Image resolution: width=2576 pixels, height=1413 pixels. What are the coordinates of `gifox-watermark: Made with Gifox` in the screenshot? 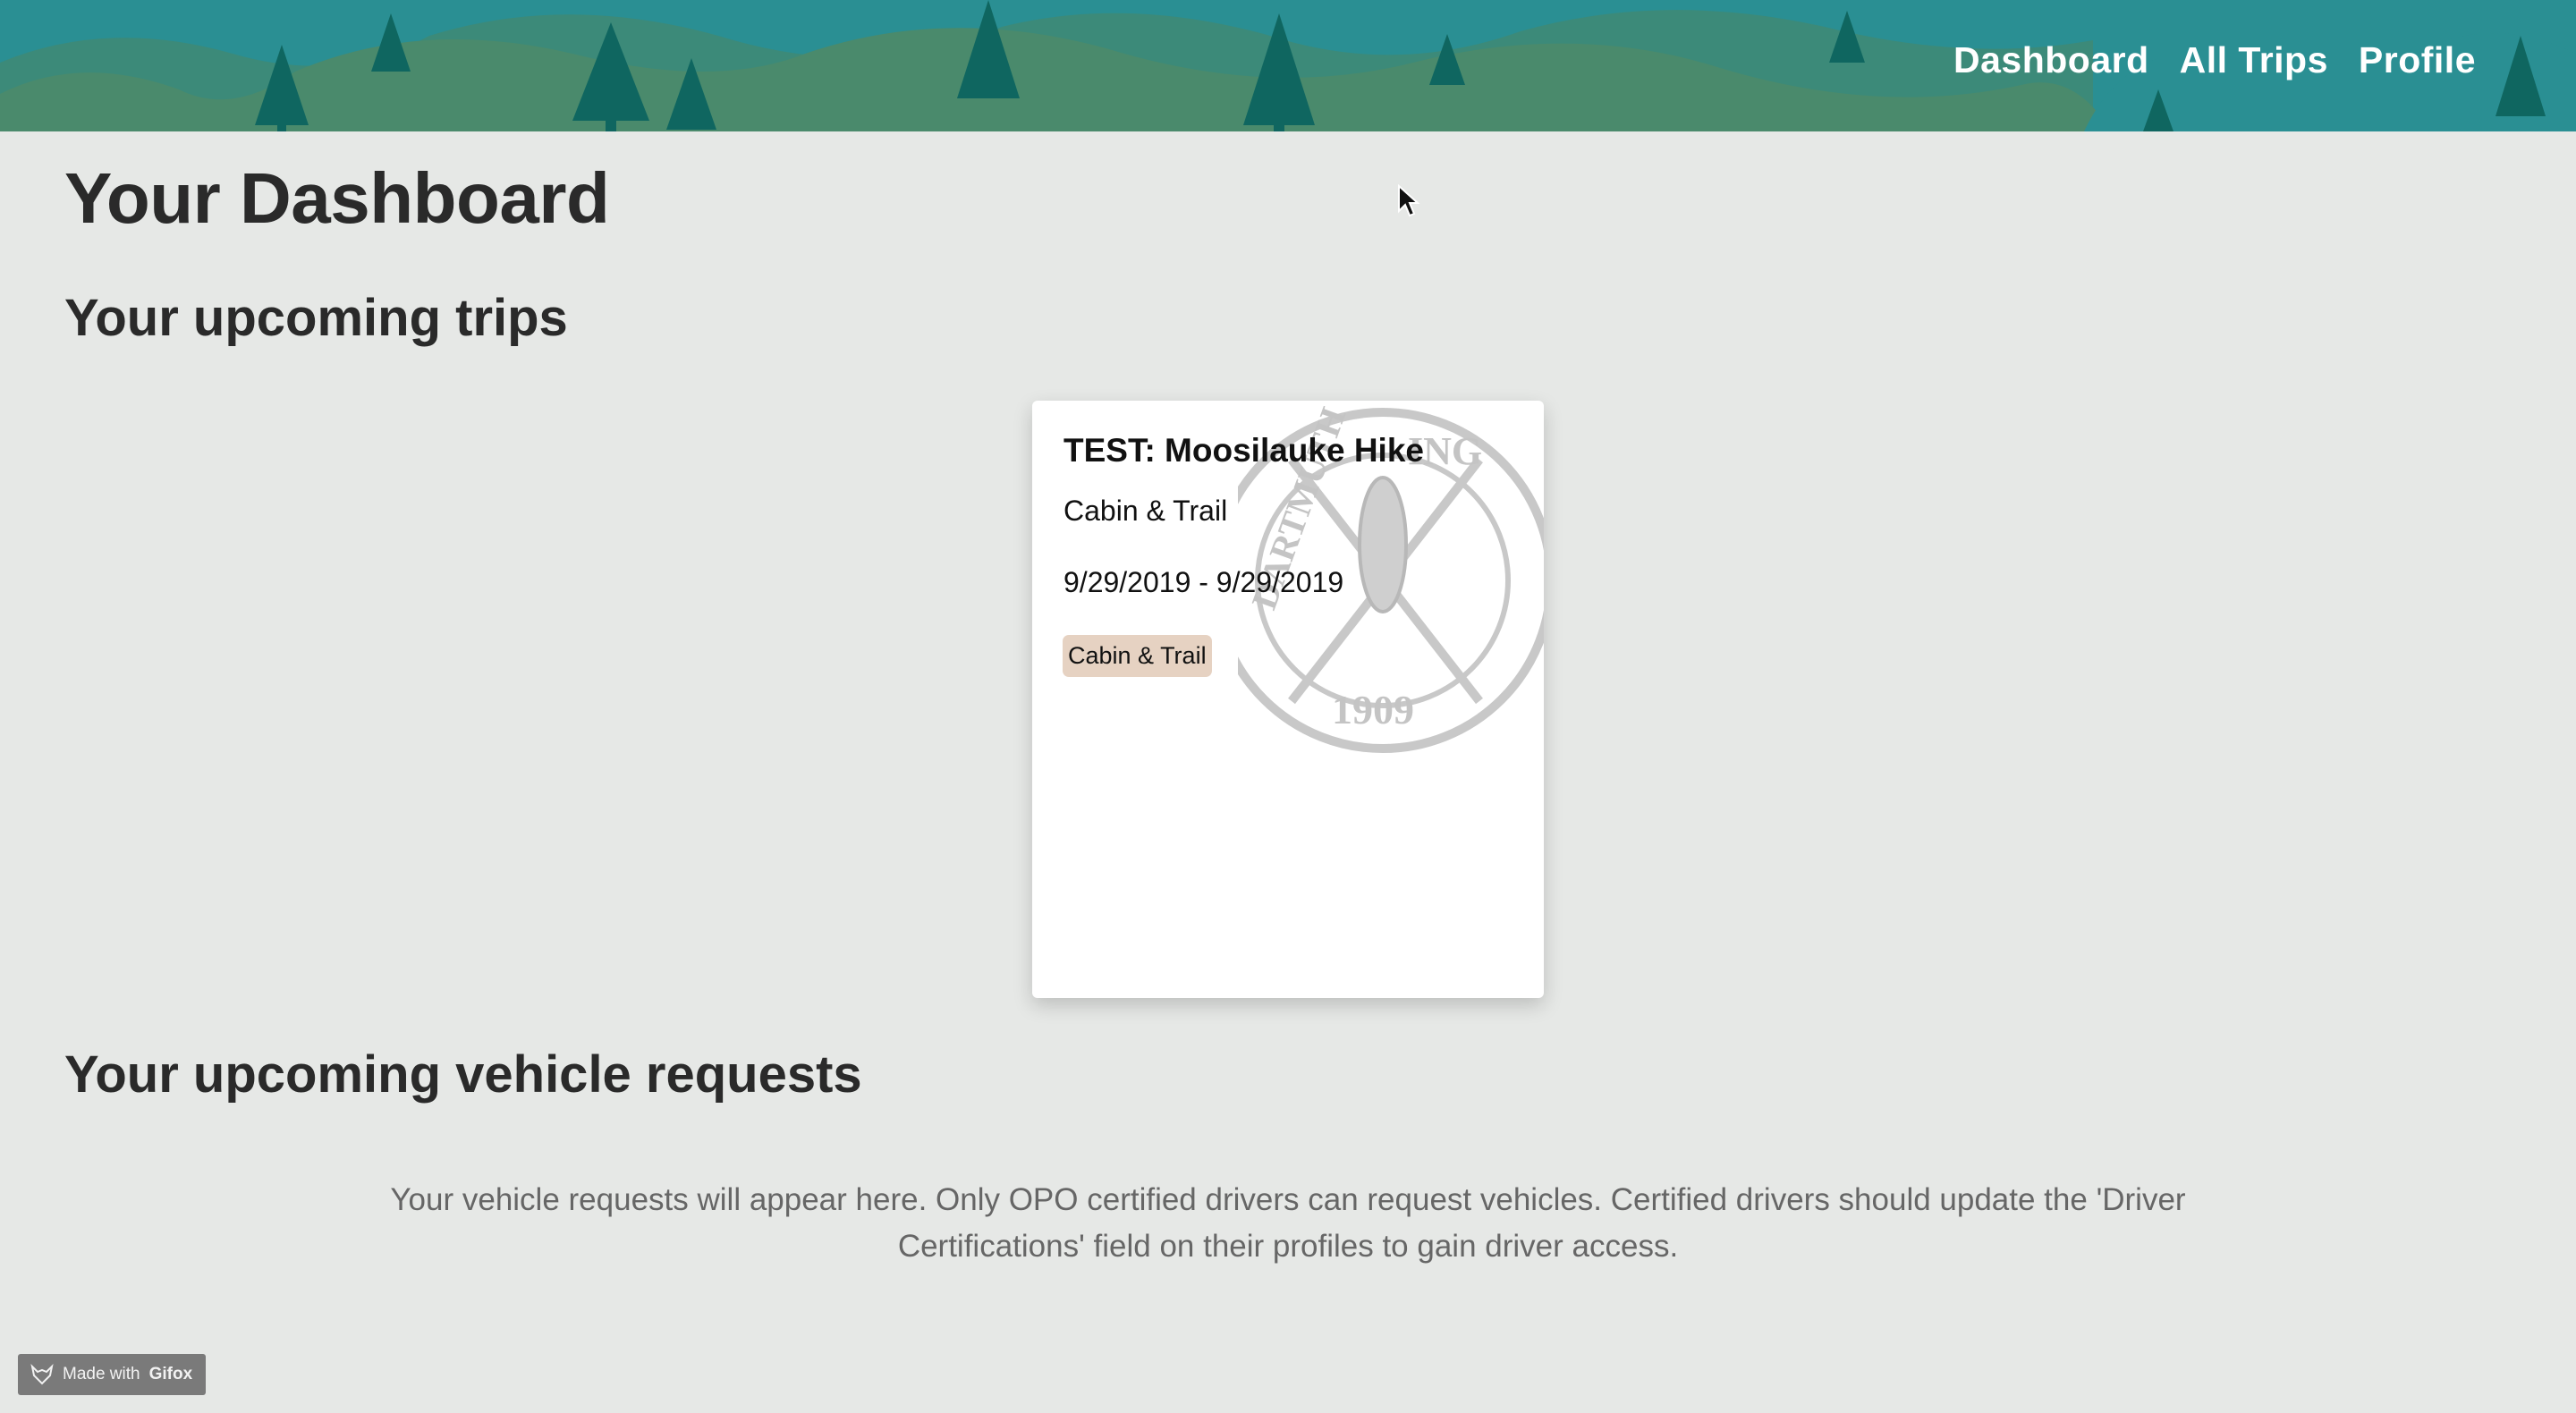 It's located at (112, 1374).